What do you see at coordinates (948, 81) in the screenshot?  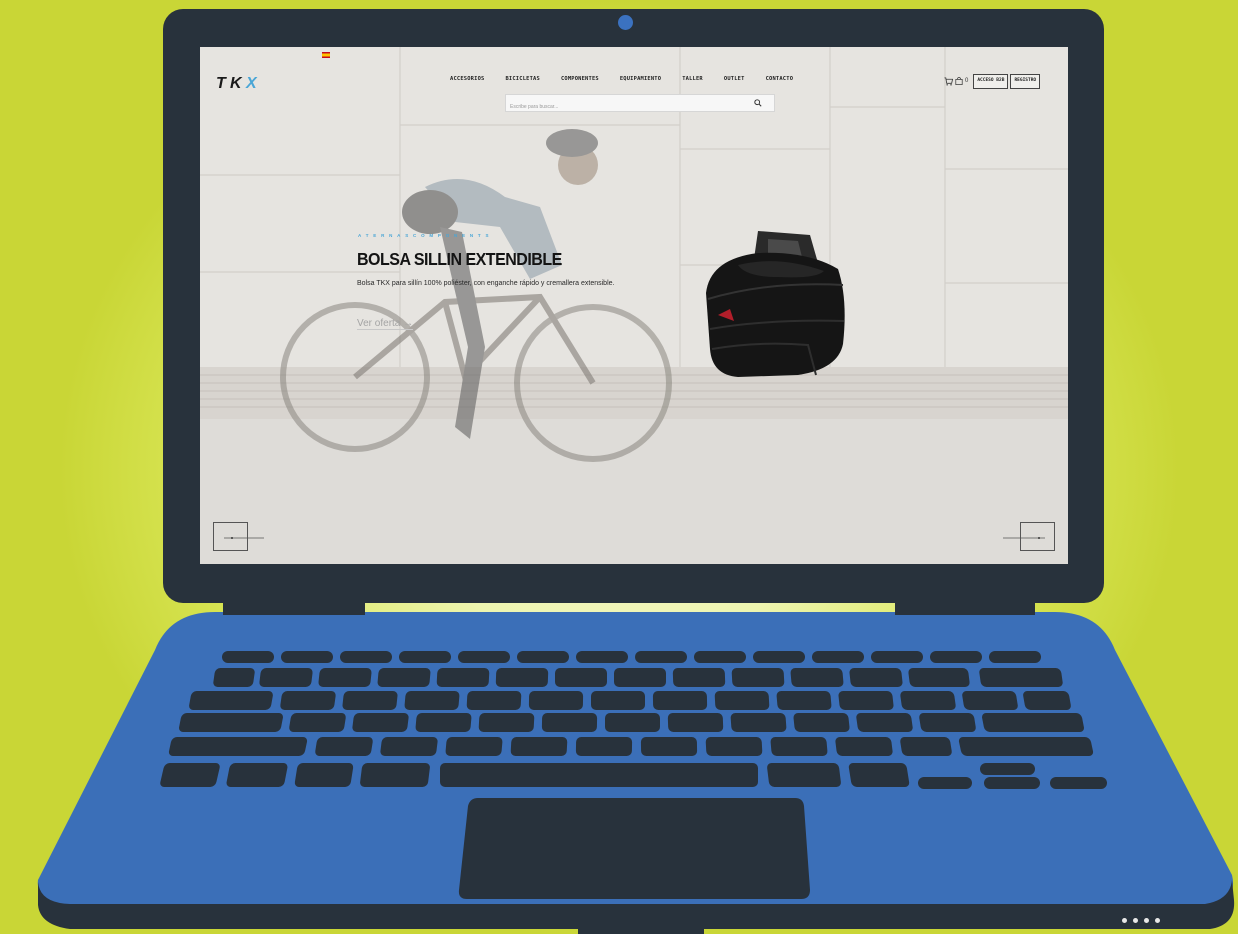 I see `cart-icon` at bounding box center [948, 81].